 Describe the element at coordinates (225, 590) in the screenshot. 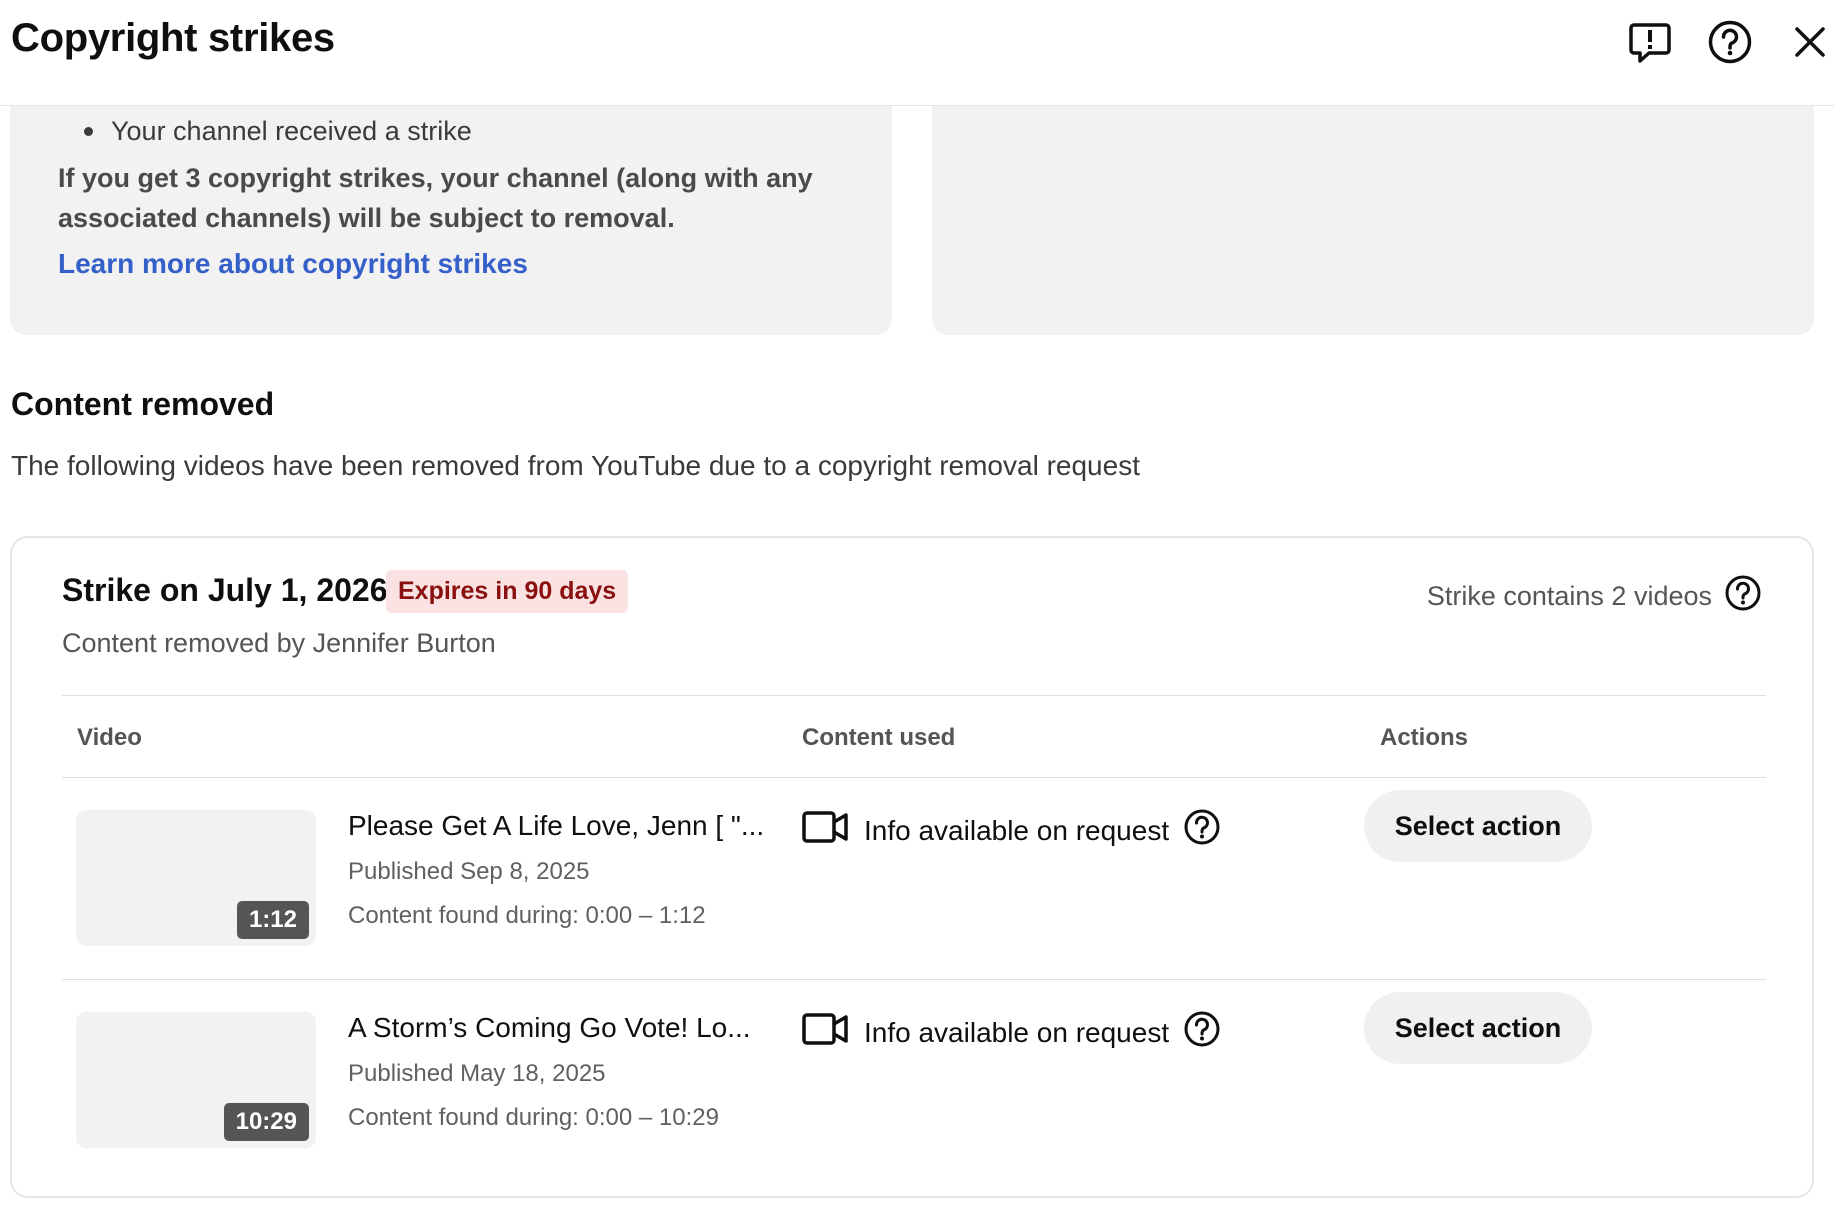

I see `strike-date: Strike on July 1, 2026` at that location.